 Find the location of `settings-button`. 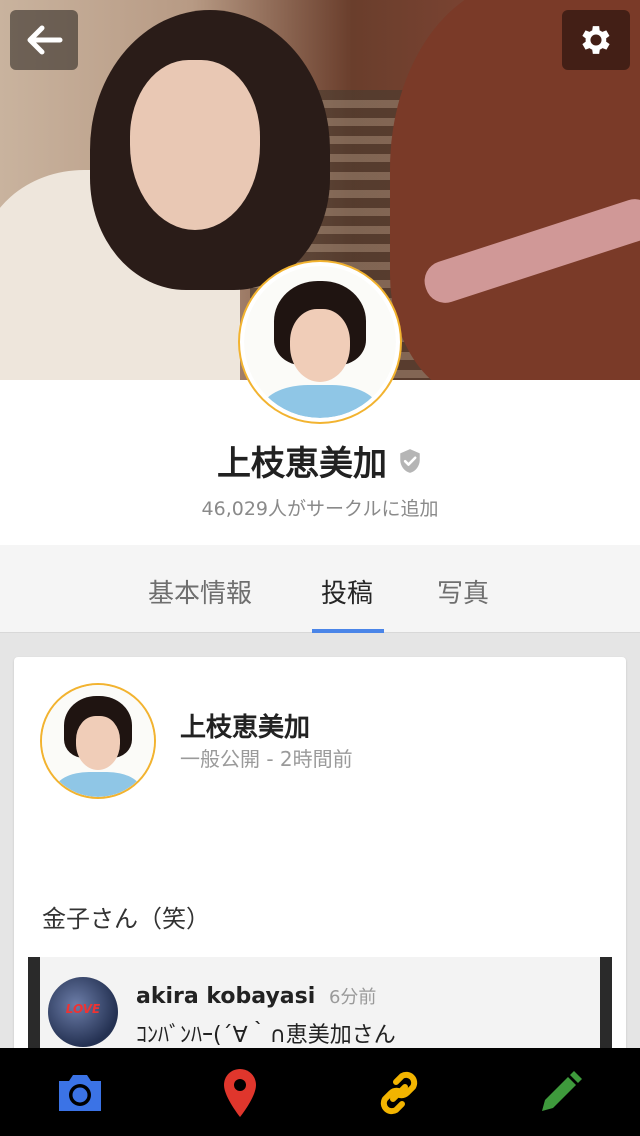

settings-button is located at coordinates (596, 40).